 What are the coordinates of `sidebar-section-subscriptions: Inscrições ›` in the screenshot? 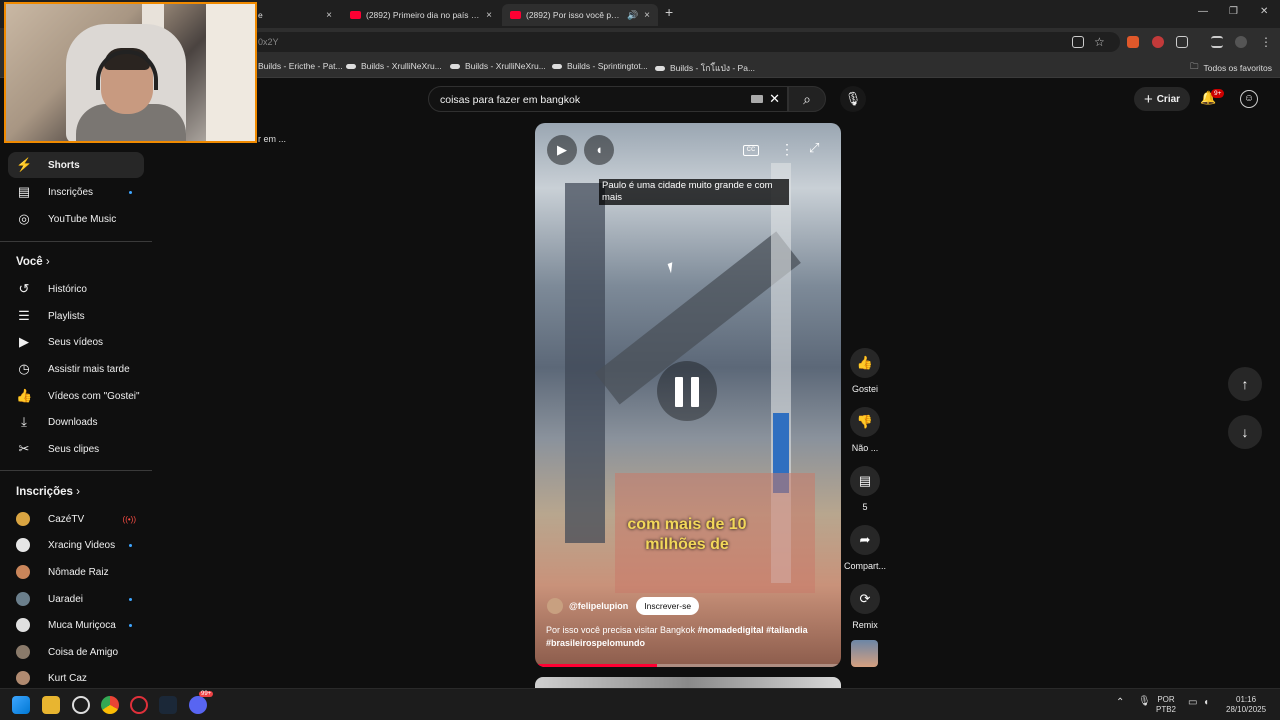 It's located at (48, 492).